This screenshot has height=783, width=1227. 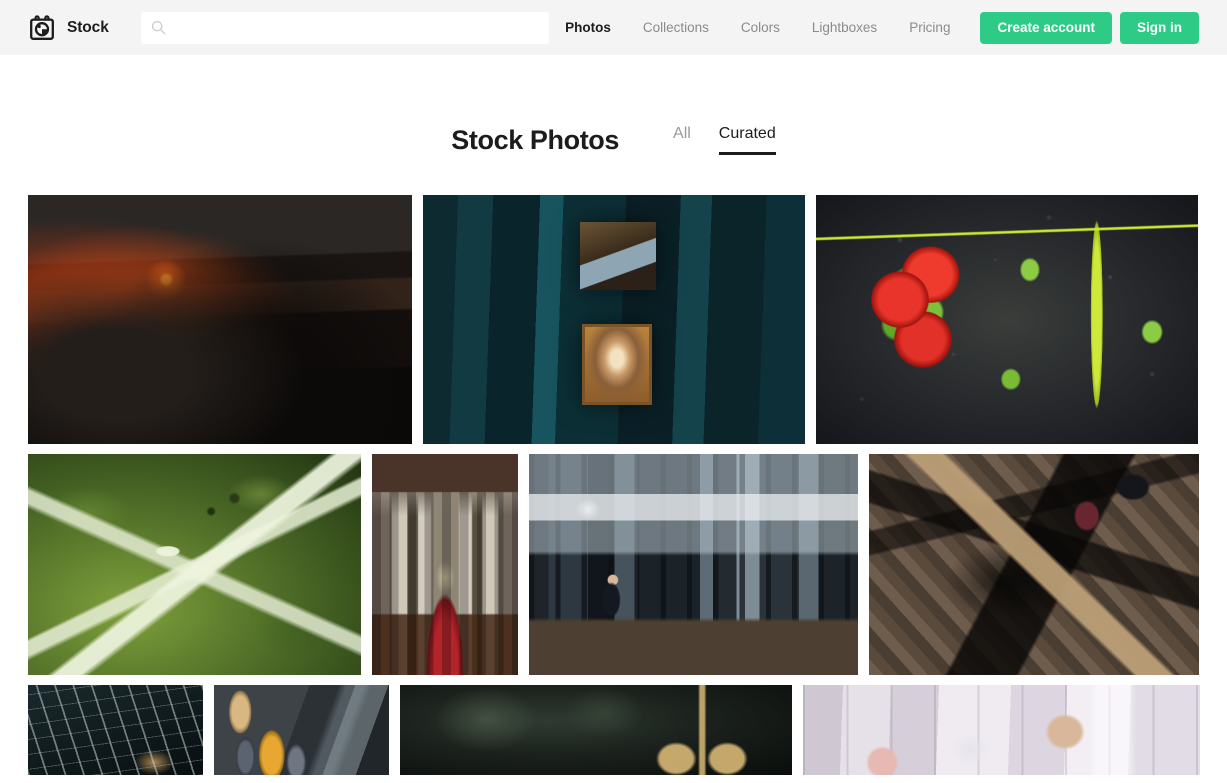 I want to click on photo-scaffolding, so click(x=115, y=730).